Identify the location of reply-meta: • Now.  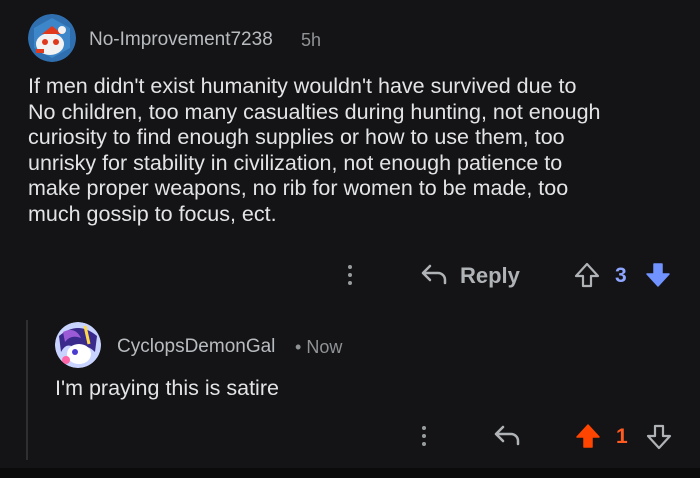
(318, 347).